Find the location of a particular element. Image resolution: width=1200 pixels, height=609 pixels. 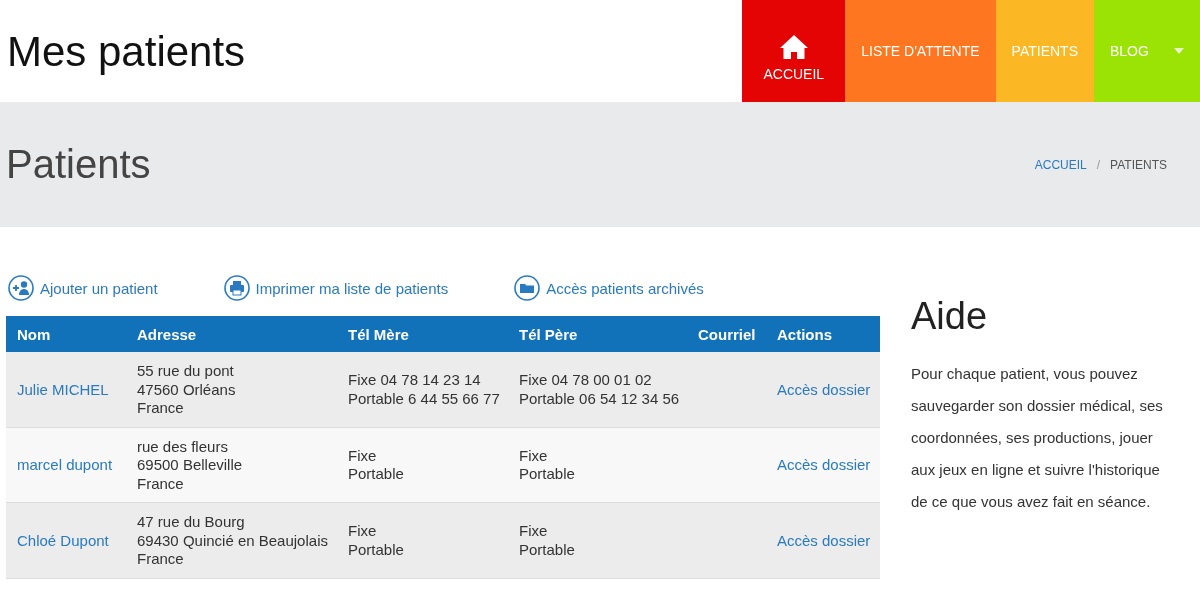

patient-name-link: Julie MICHEL is located at coordinates (63, 389).